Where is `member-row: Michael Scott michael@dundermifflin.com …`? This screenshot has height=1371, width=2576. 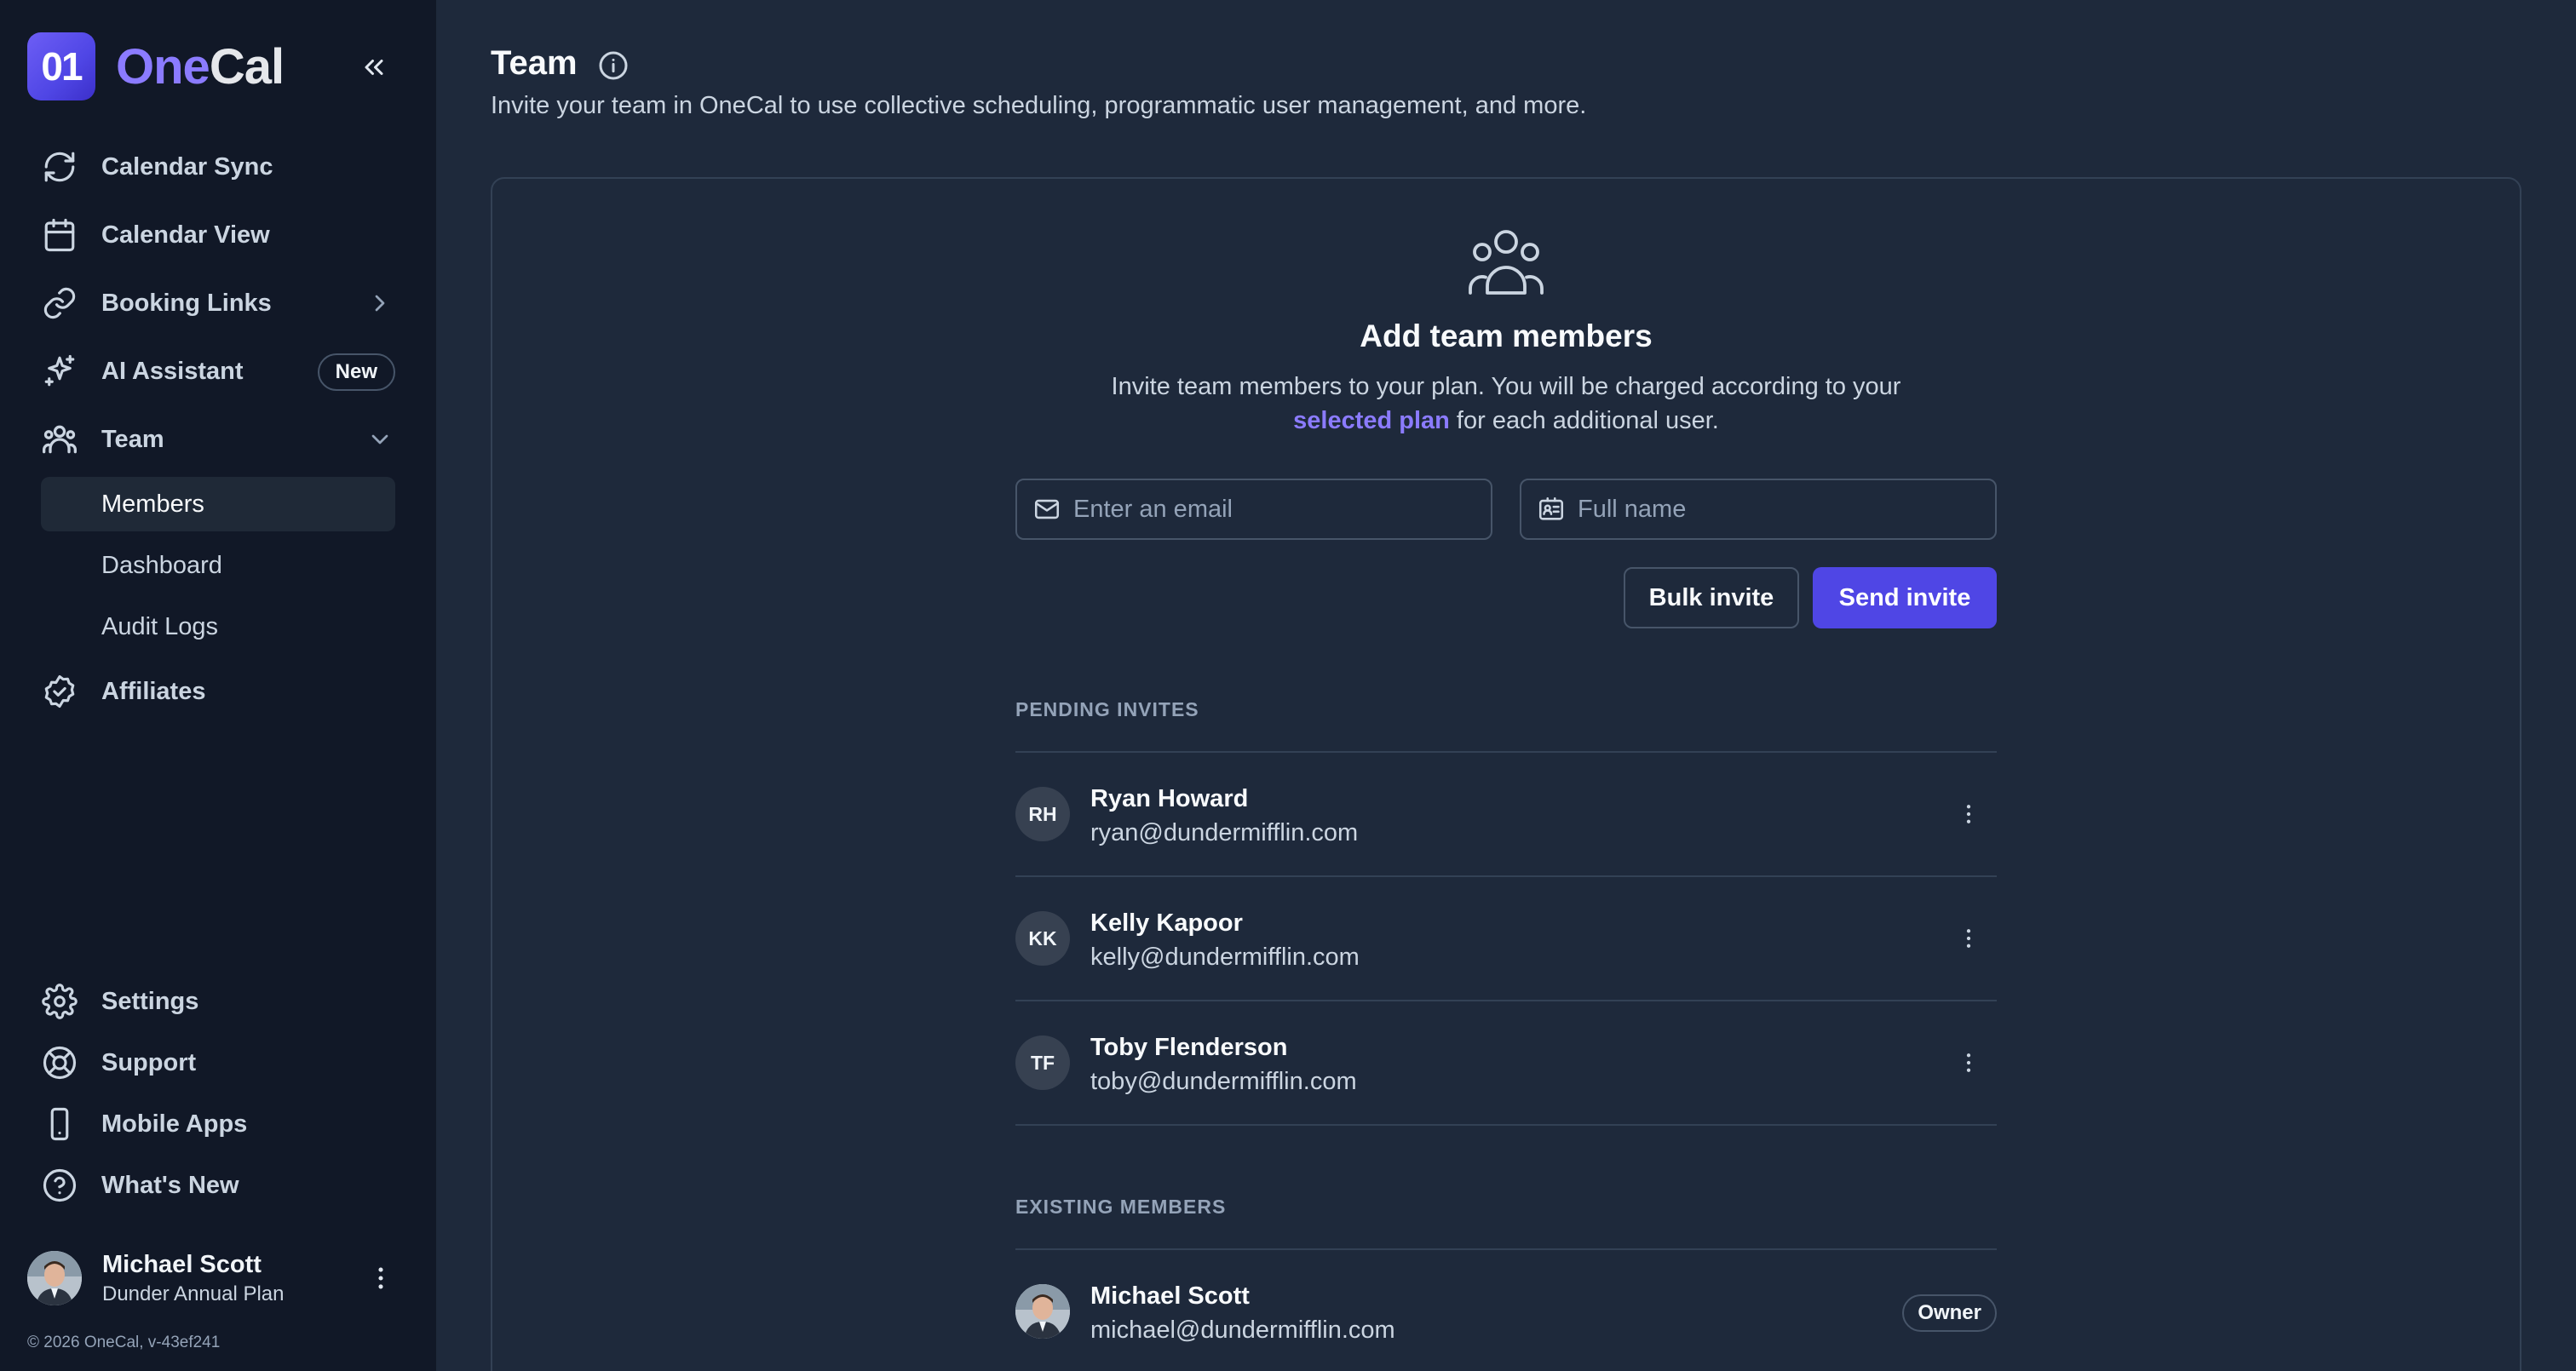 member-row: Michael Scott michael@dundermifflin.com … is located at coordinates (1506, 1310).